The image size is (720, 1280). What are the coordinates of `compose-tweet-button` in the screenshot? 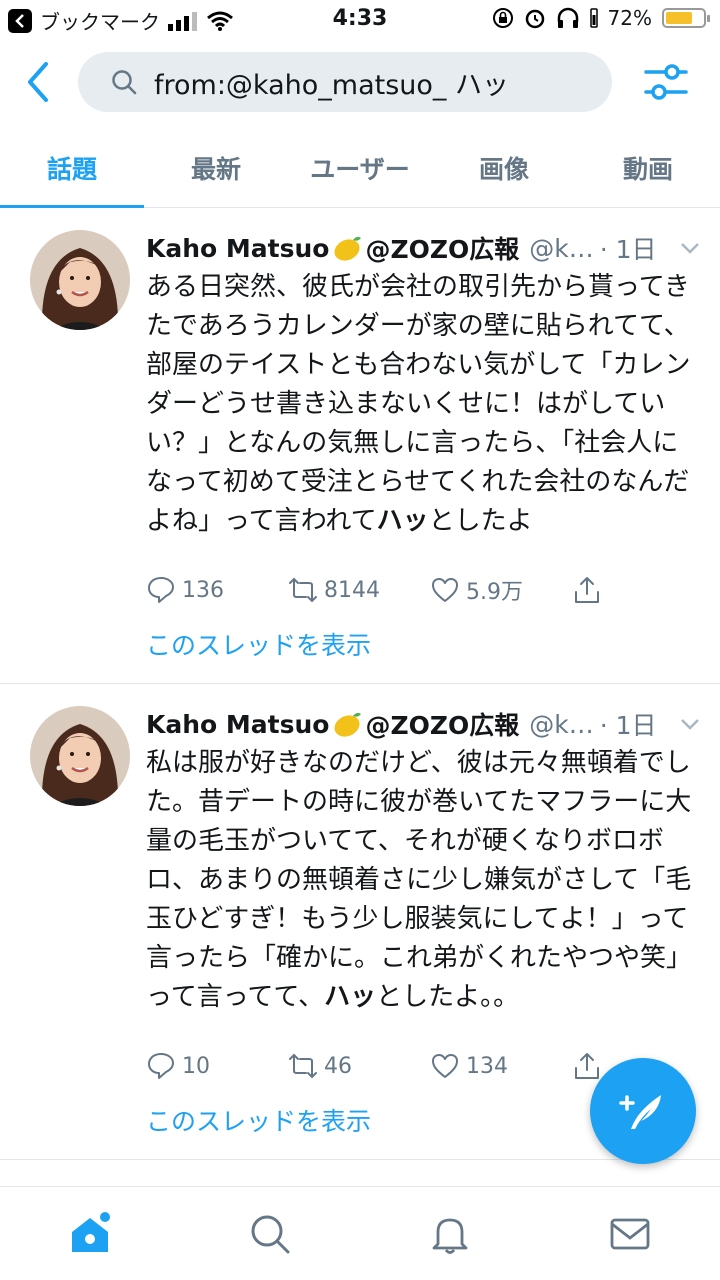 It's located at (643, 1111).